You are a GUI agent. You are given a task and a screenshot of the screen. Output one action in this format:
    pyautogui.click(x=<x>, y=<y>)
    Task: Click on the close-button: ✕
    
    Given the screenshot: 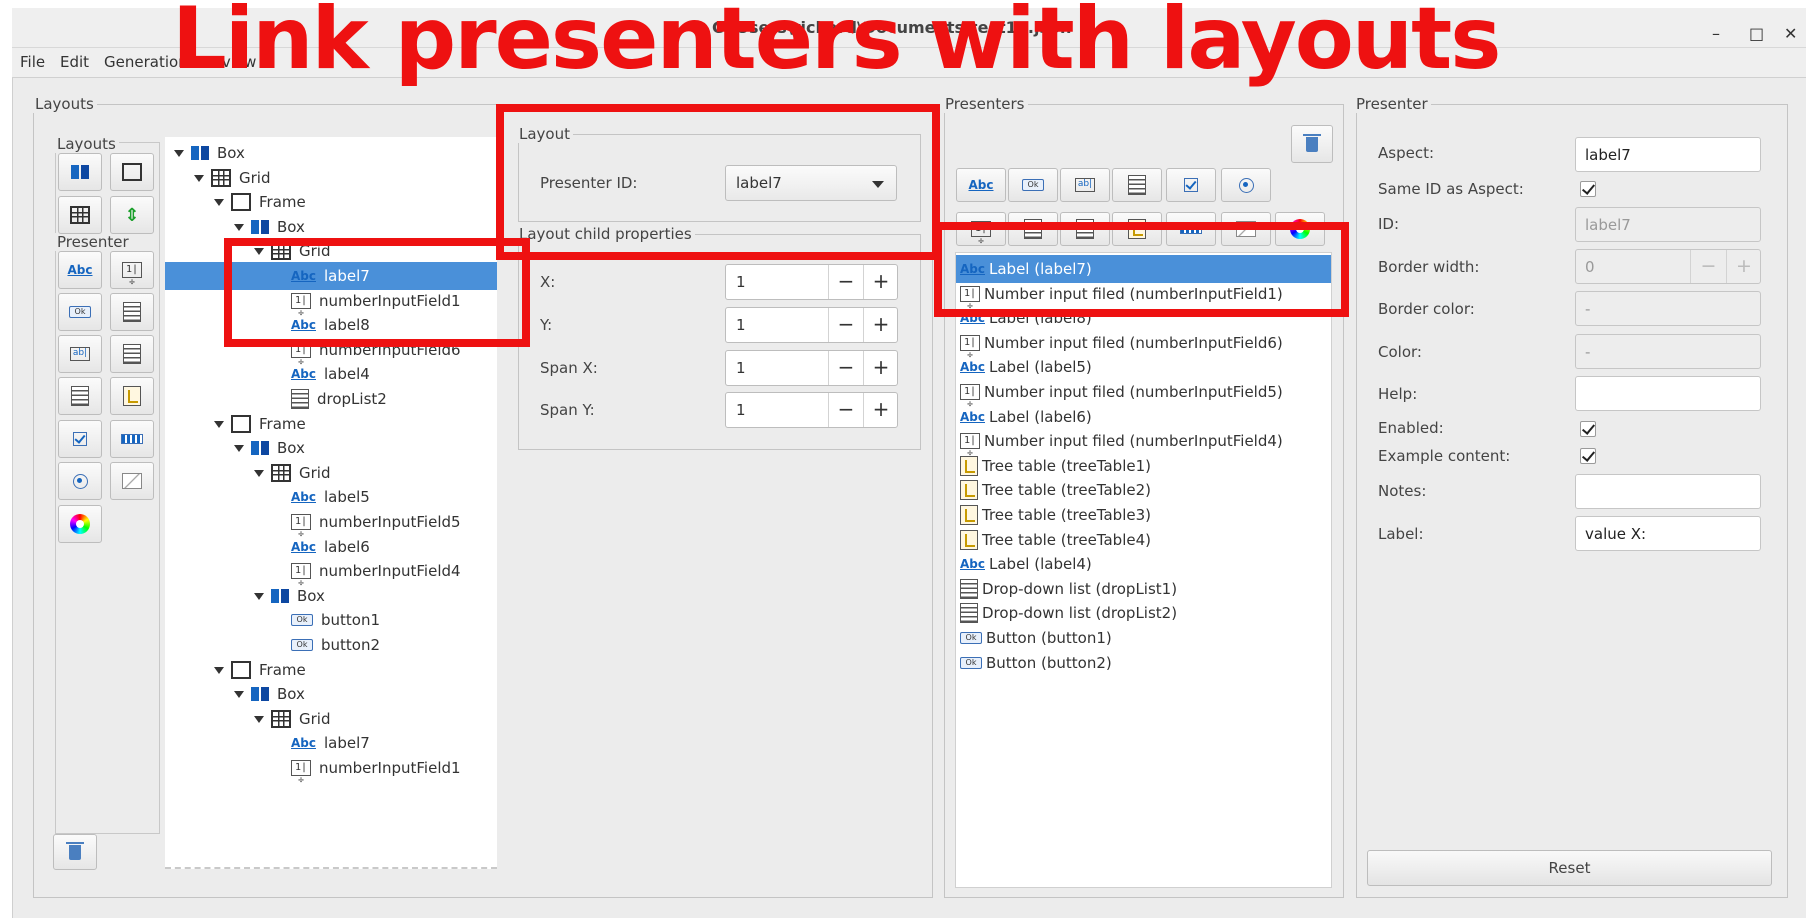 What is the action you would take?
    pyautogui.click(x=1790, y=33)
    